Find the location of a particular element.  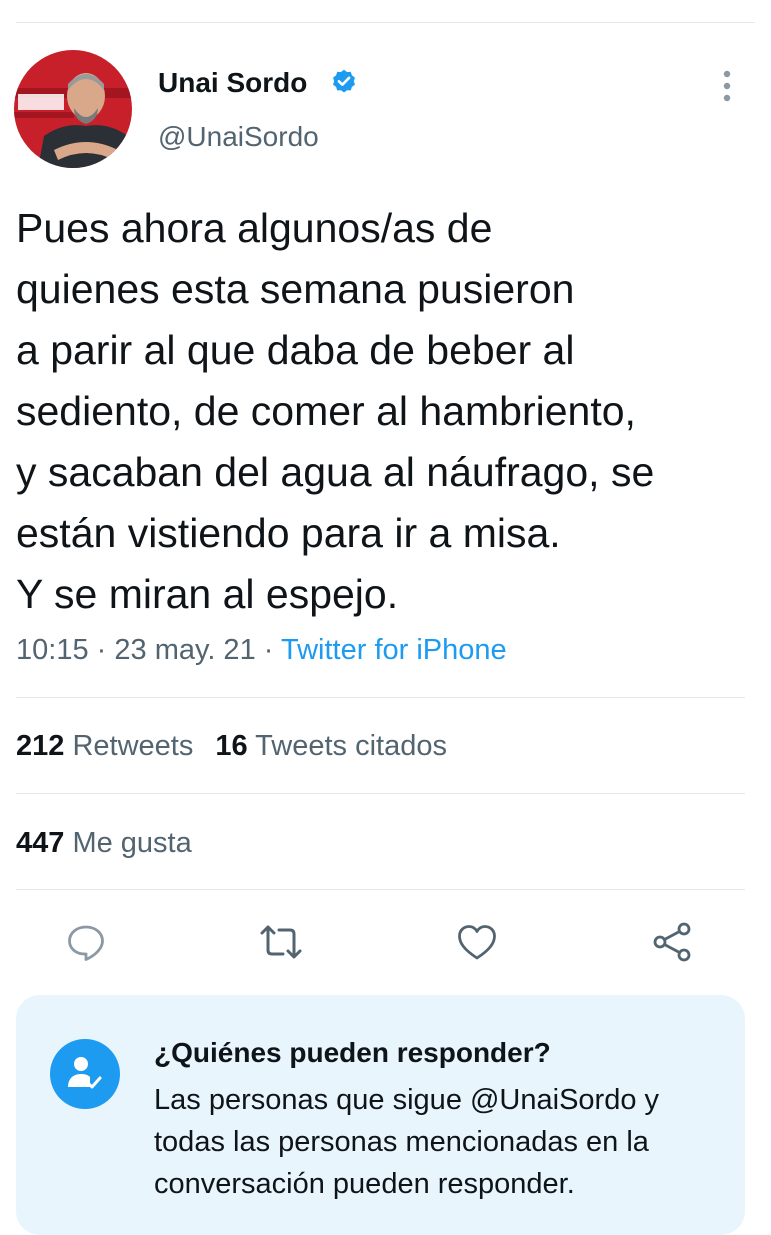

top-divider is located at coordinates (385, 22).